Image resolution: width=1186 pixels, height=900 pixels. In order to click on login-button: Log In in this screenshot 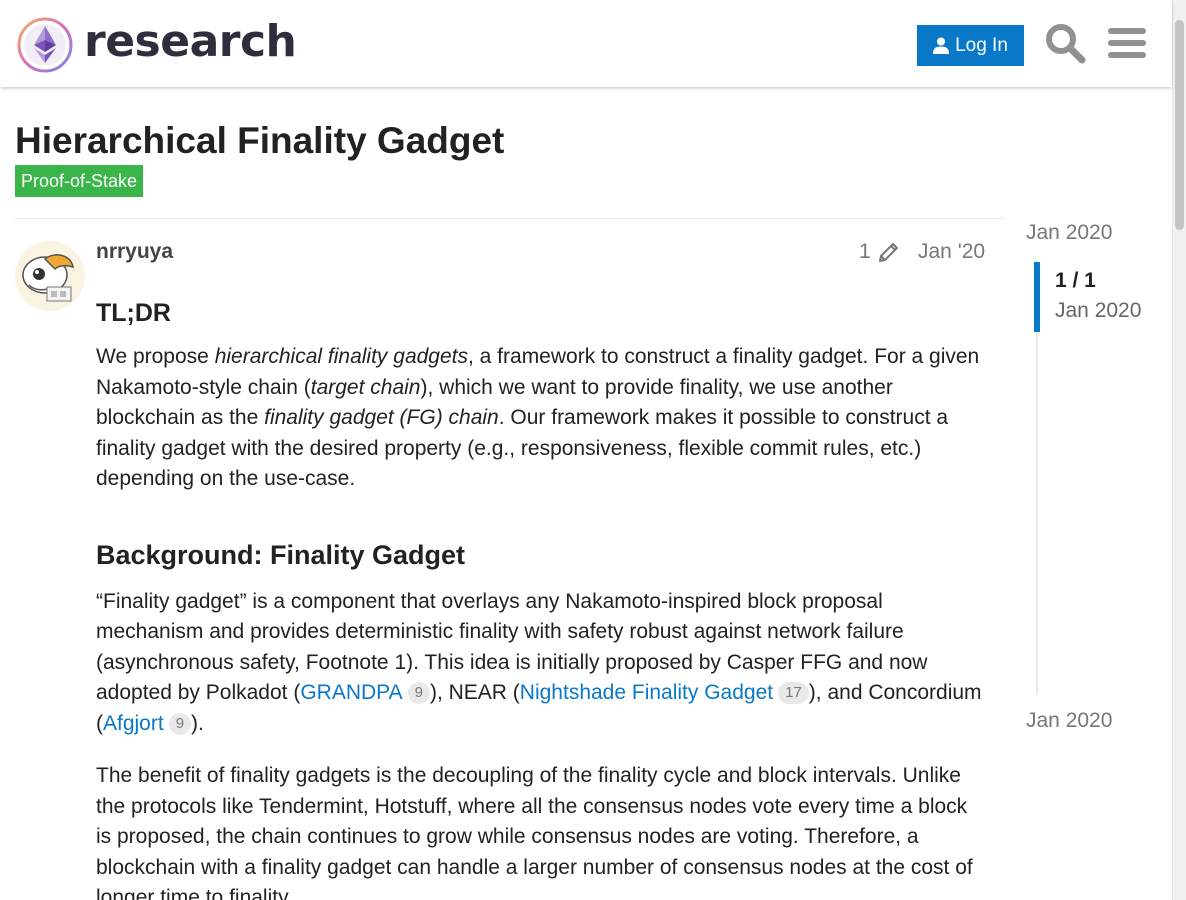, I will do `click(970, 45)`.